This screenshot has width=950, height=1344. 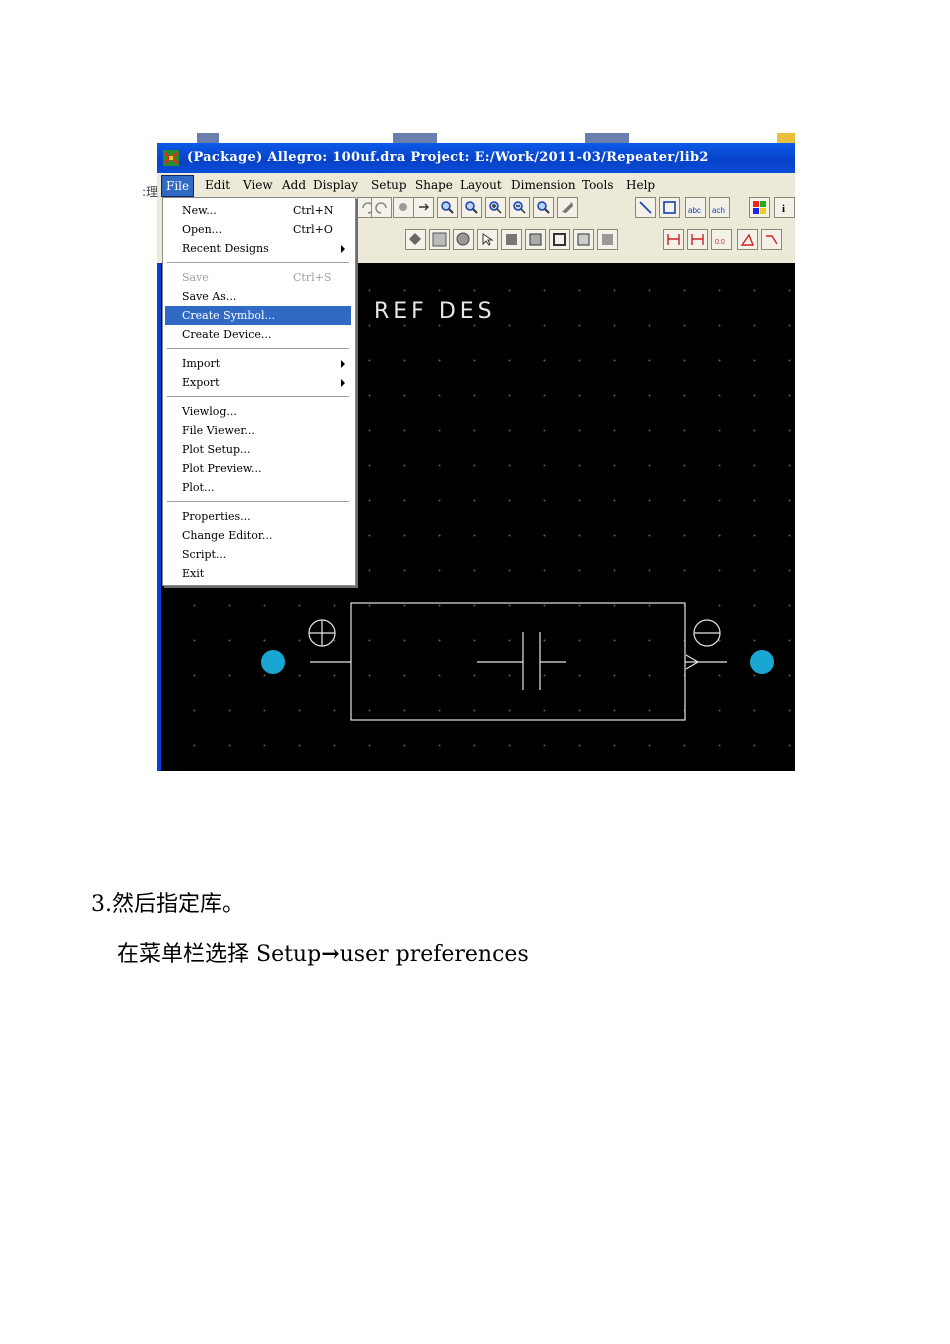 What do you see at coordinates (195, 277) in the screenshot?
I see `menu-item-label: Save` at bounding box center [195, 277].